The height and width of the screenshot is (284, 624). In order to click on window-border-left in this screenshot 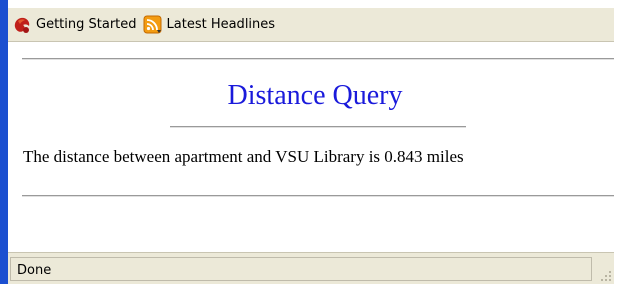, I will do `click(4, 142)`.